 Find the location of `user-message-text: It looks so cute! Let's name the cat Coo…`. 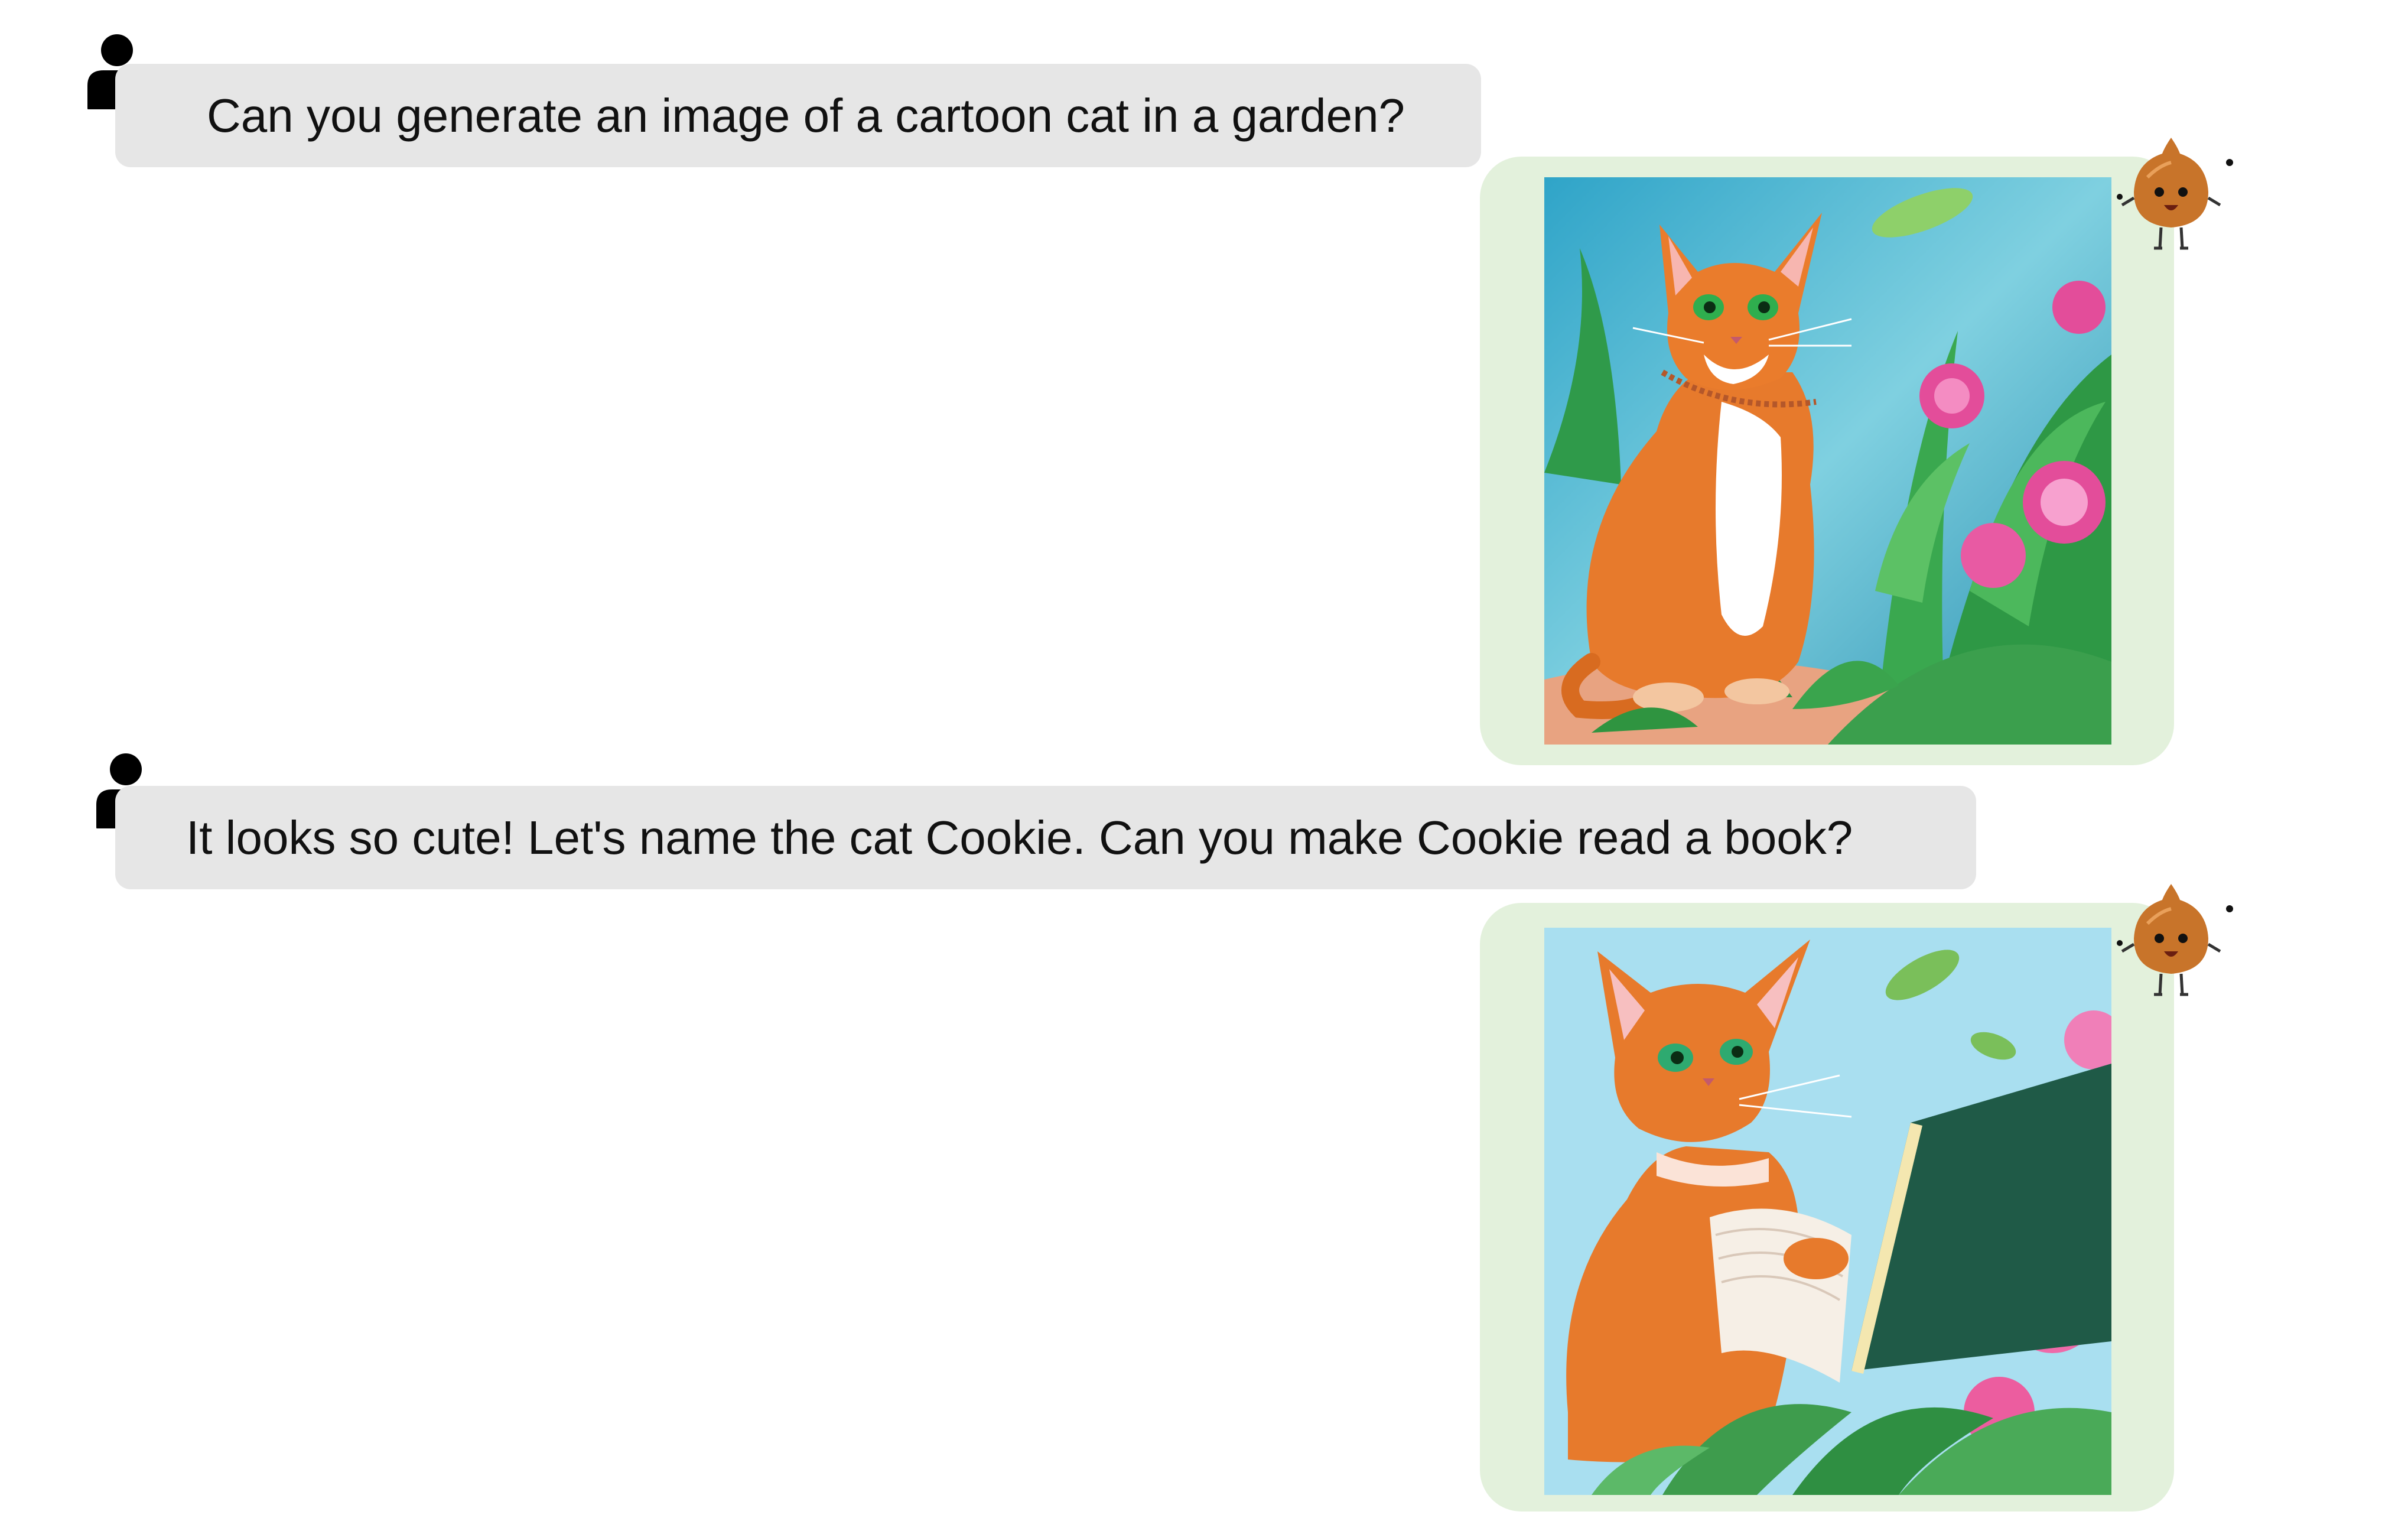

user-message-text: It looks so cute! Let's name the cat Coo… is located at coordinates (1019, 837).